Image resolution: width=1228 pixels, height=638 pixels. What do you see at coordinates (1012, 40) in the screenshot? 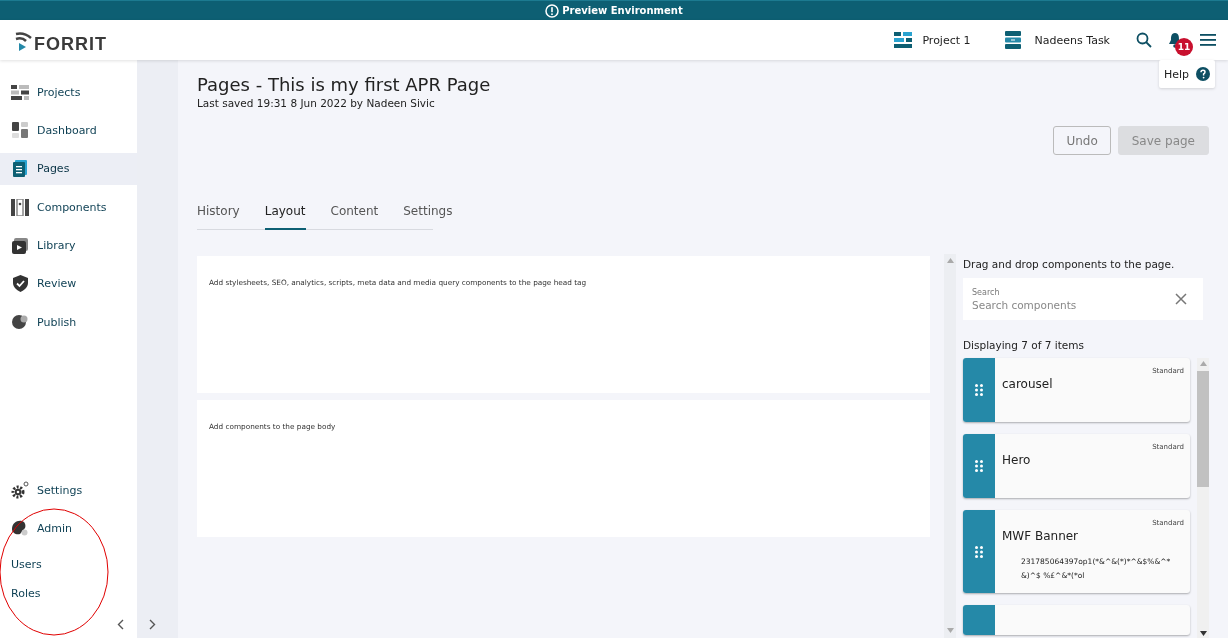
I see `drawer-icon` at bounding box center [1012, 40].